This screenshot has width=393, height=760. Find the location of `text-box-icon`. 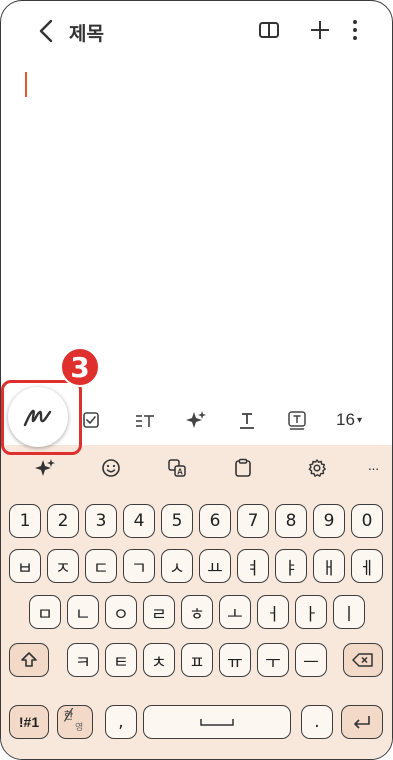

text-box-icon is located at coordinates (297, 420).